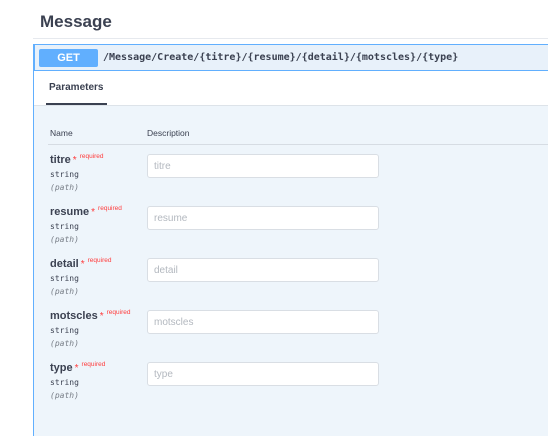 This screenshot has width=548, height=436. What do you see at coordinates (60, 160) in the screenshot?
I see `parameter-name: titre` at bounding box center [60, 160].